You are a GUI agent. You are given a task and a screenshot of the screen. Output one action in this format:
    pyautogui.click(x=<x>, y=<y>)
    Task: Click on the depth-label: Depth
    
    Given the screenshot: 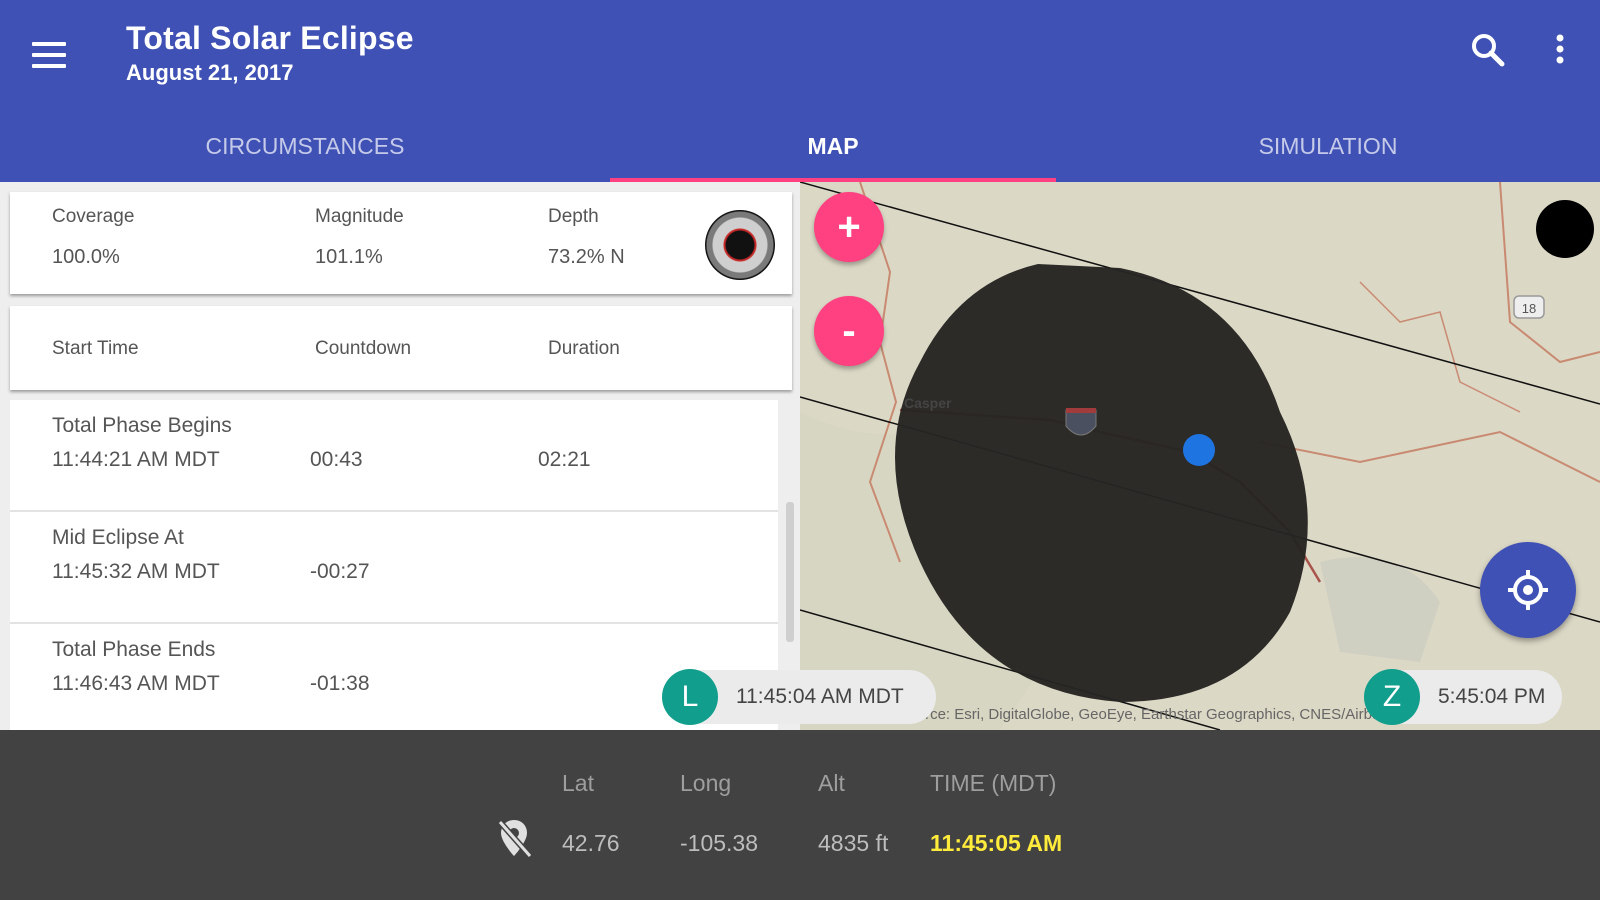 What is the action you would take?
    pyautogui.click(x=573, y=216)
    